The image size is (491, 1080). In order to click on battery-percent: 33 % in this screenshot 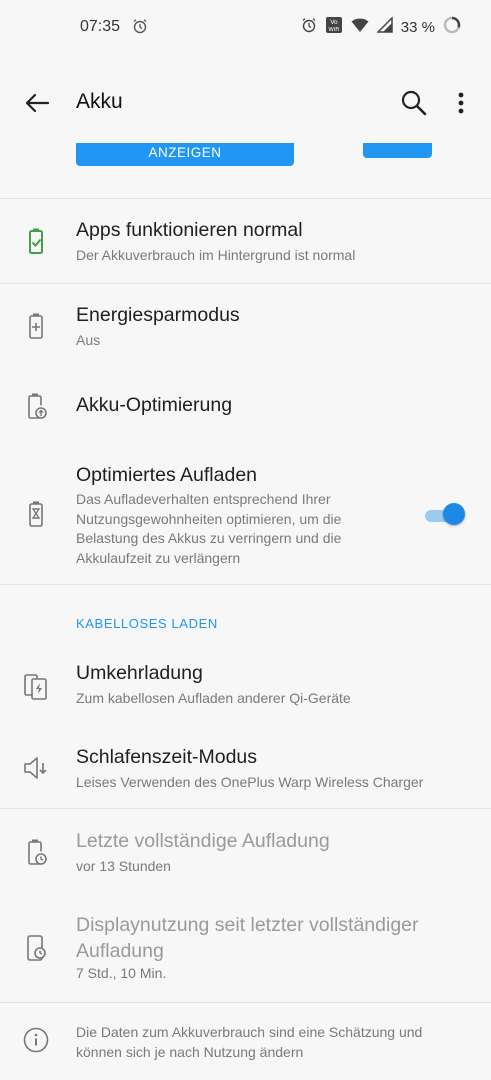, I will do `click(417, 27)`.